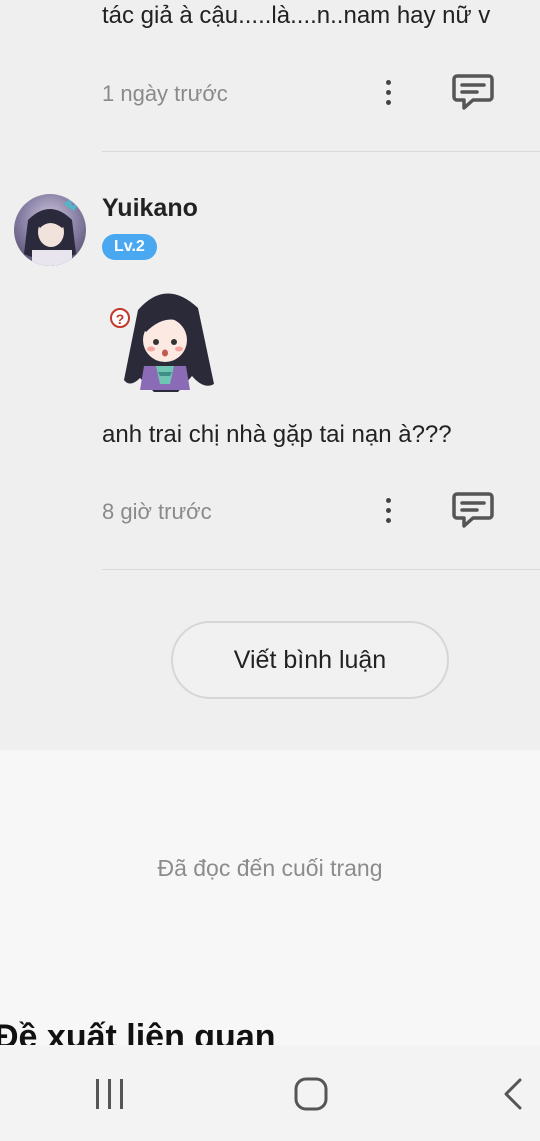 Image resolution: width=540 pixels, height=1141 pixels. Describe the element at coordinates (277, 434) in the screenshot. I see `comment-text: anh trai chị nhà gặp tai nạn à???` at that location.